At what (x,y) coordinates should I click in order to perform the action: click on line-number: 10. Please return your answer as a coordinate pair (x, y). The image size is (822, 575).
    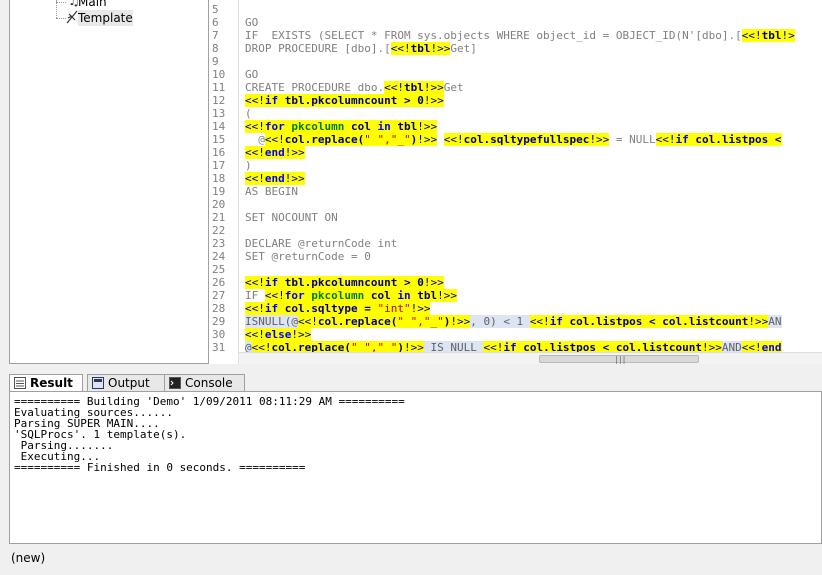
    Looking at the image, I should click on (219, 74).